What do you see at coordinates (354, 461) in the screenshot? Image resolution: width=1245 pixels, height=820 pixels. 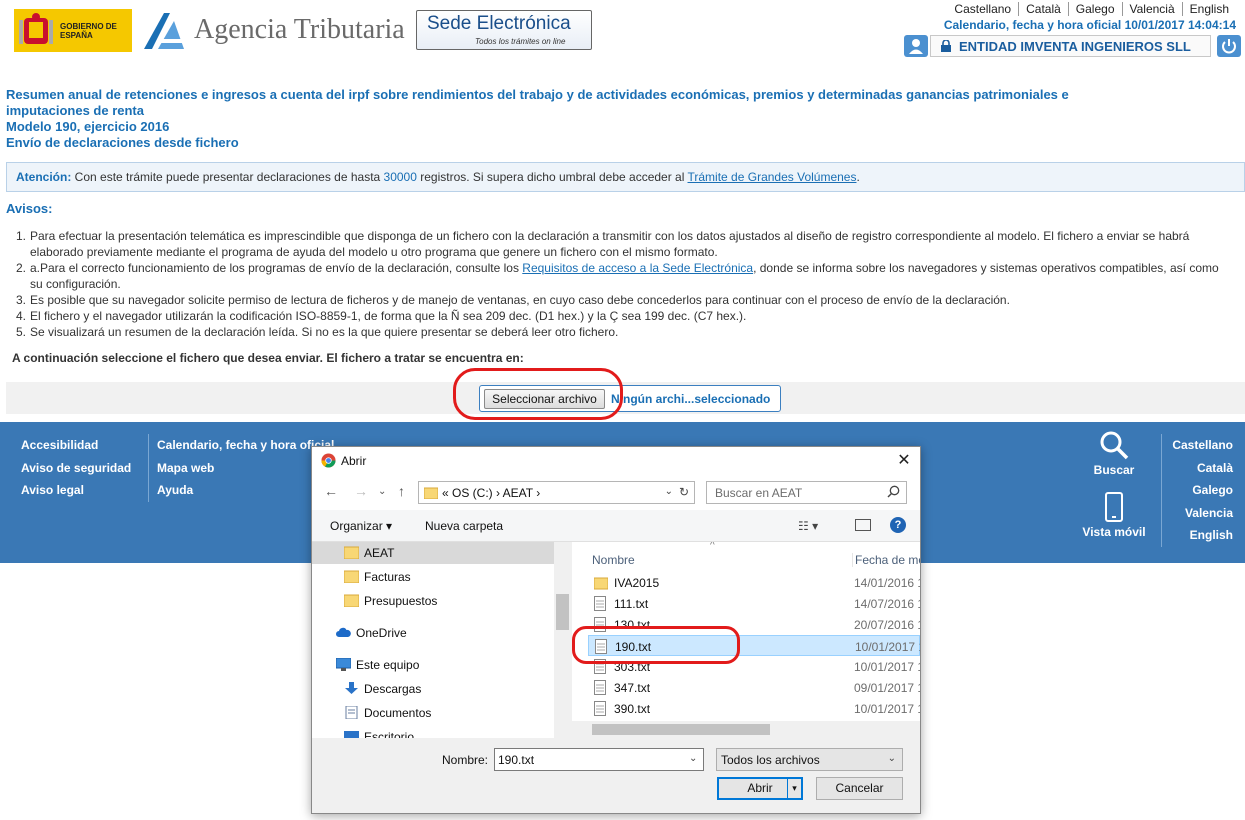 I see `dialog-title: Abrir` at bounding box center [354, 461].